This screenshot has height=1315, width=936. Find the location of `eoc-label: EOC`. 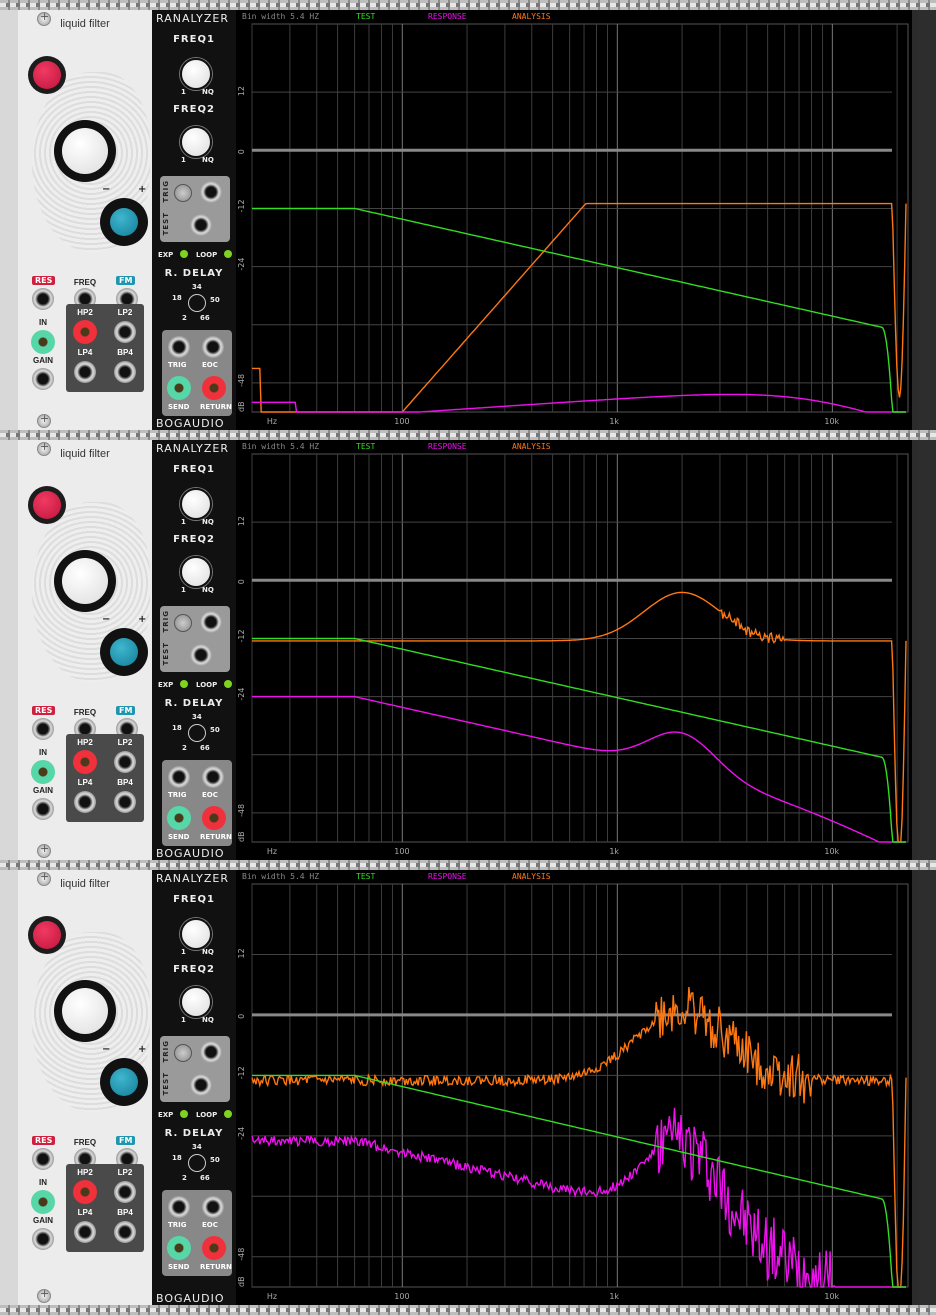

eoc-label: EOC is located at coordinates (210, 1225).